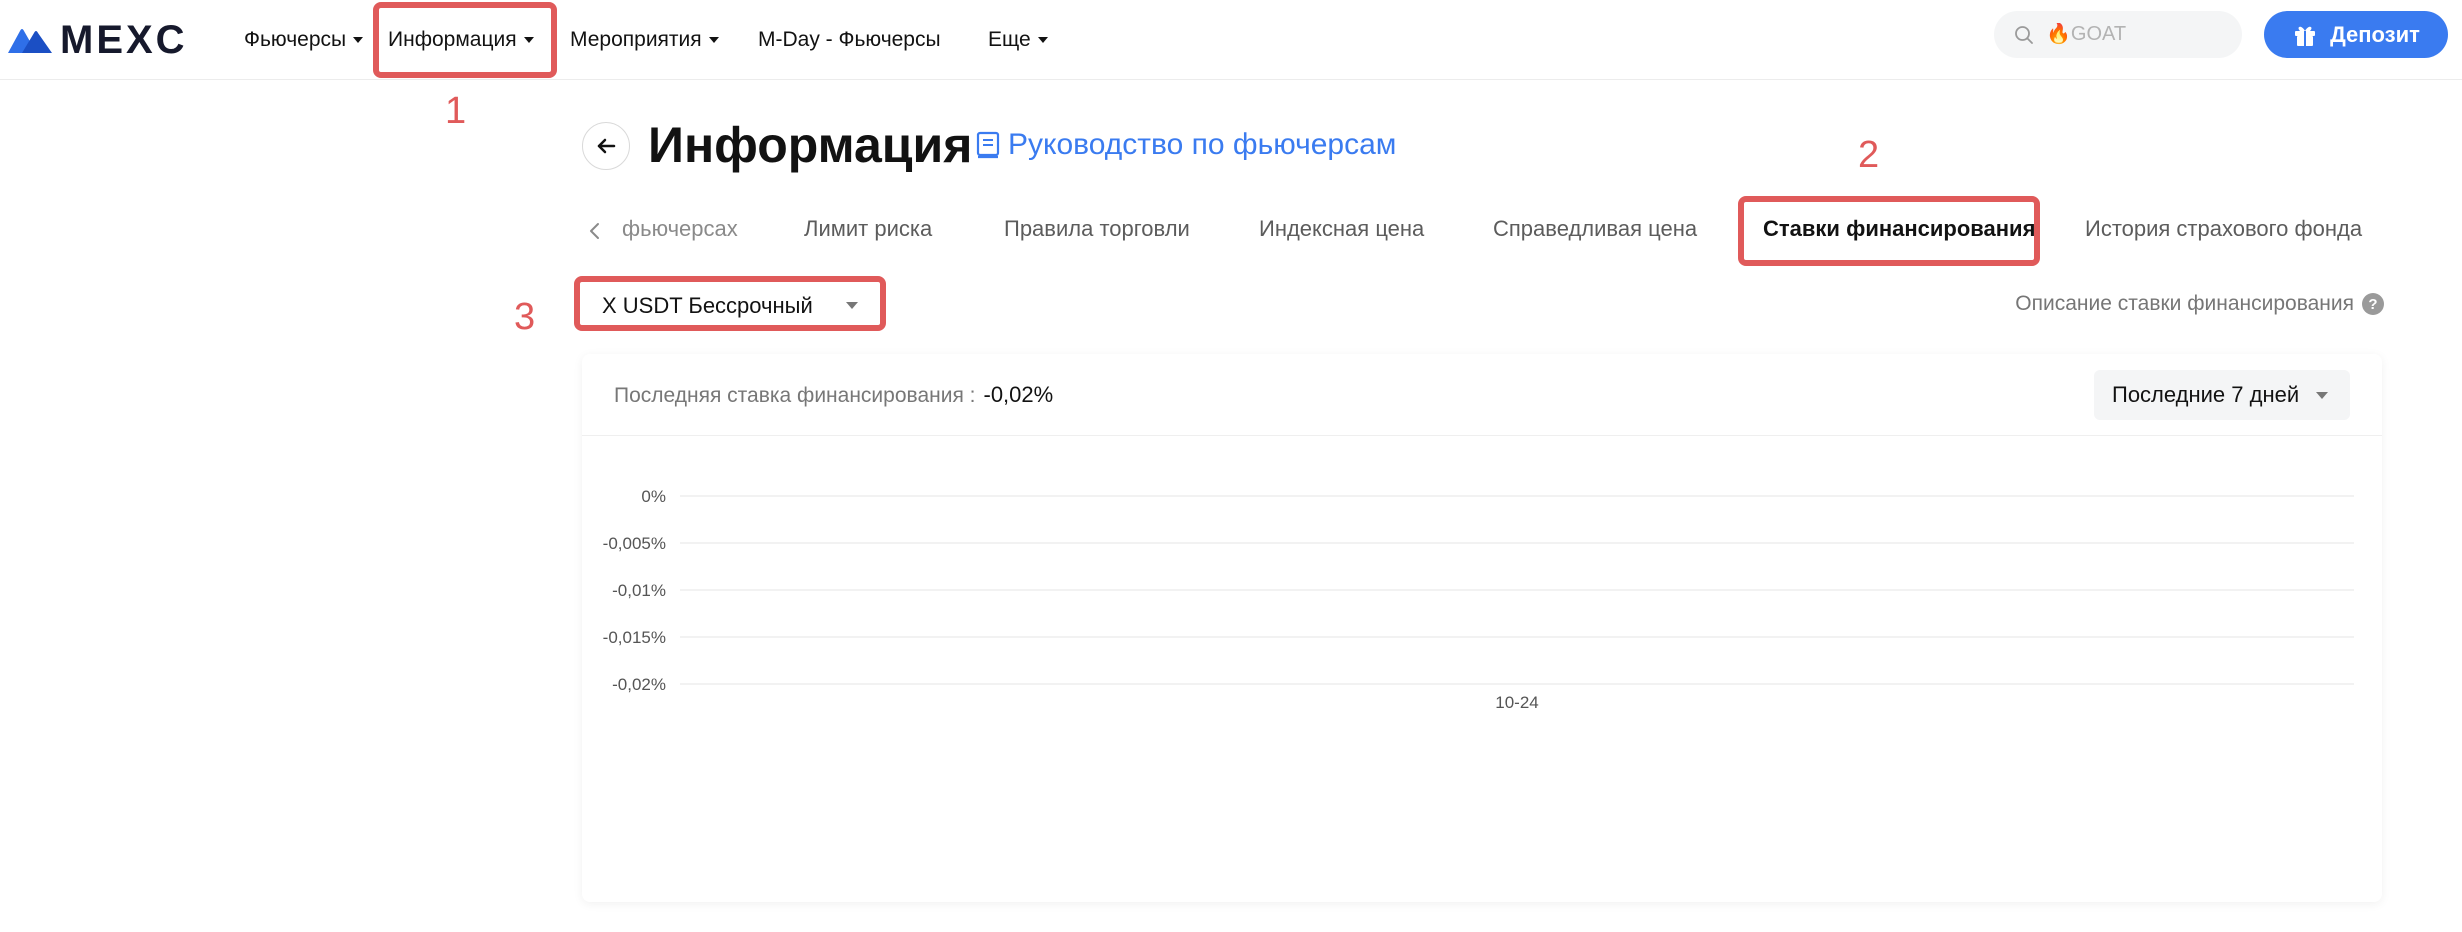 This screenshot has height=932, width=2462. What do you see at coordinates (707, 305) in the screenshot?
I see `contract-select-value: X USDT Бессрочный` at bounding box center [707, 305].